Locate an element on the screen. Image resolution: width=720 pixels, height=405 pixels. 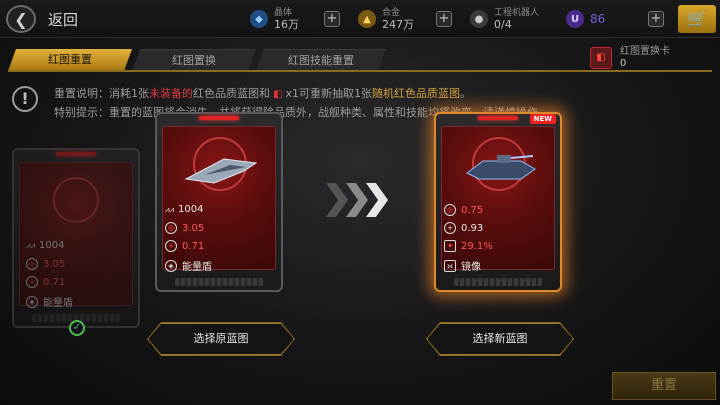
tab-red-skill-reset: 红图技能重置 is located at coordinates (321, 60).